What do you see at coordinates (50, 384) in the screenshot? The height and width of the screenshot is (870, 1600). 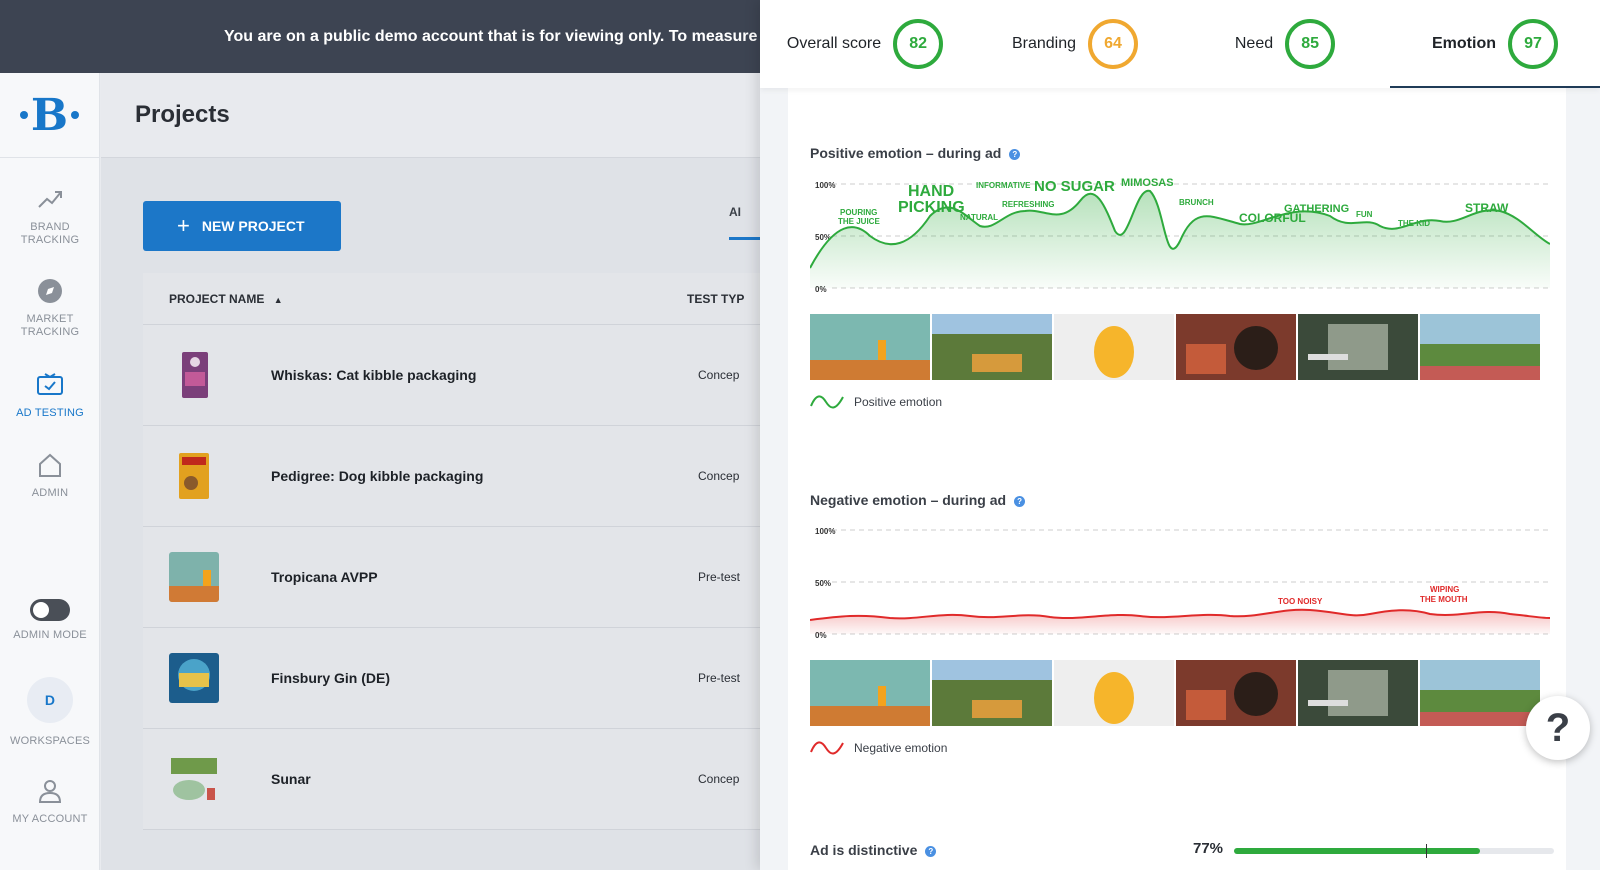 I see `tv-check-icon` at bounding box center [50, 384].